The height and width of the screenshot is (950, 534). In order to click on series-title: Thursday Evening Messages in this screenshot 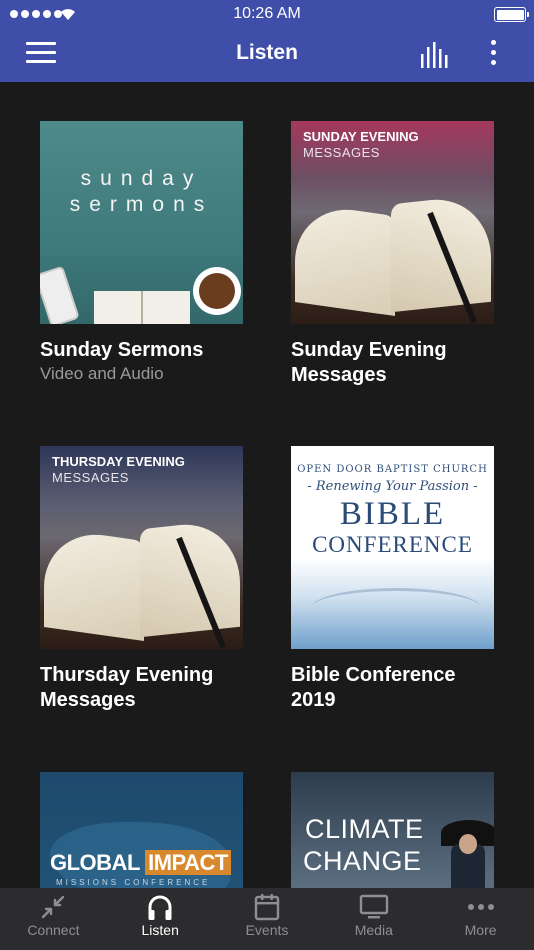, I will do `click(127, 687)`.